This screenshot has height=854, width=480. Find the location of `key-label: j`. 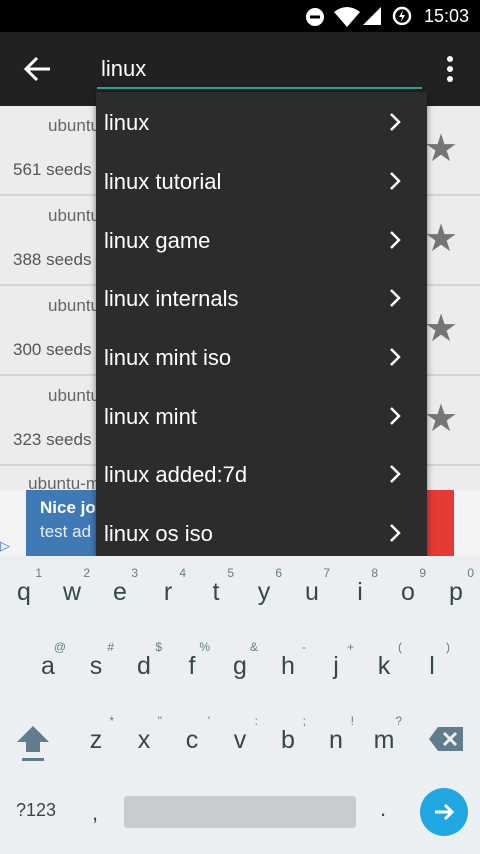

key-label: j is located at coordinates (336, 666).